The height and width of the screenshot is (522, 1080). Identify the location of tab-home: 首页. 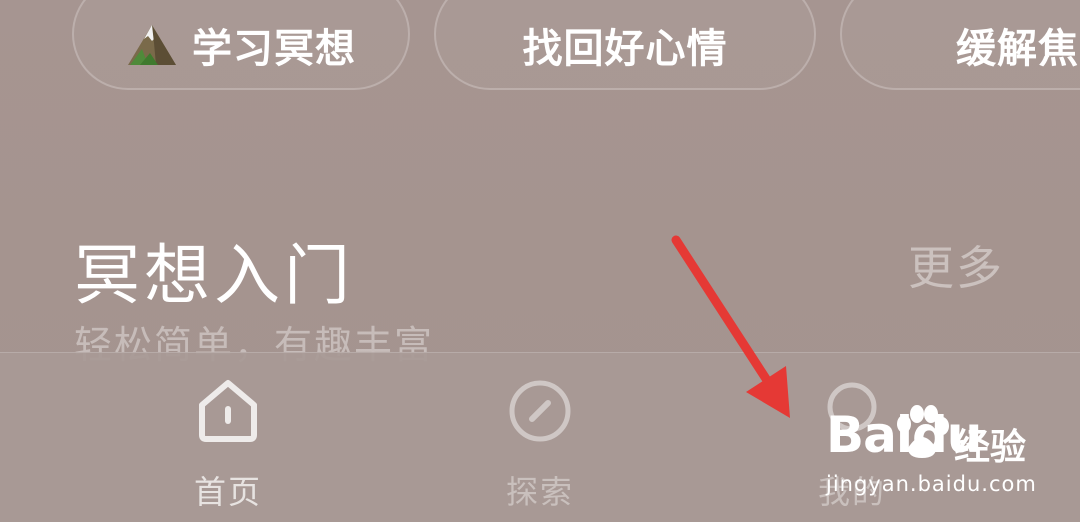
(228, 447).